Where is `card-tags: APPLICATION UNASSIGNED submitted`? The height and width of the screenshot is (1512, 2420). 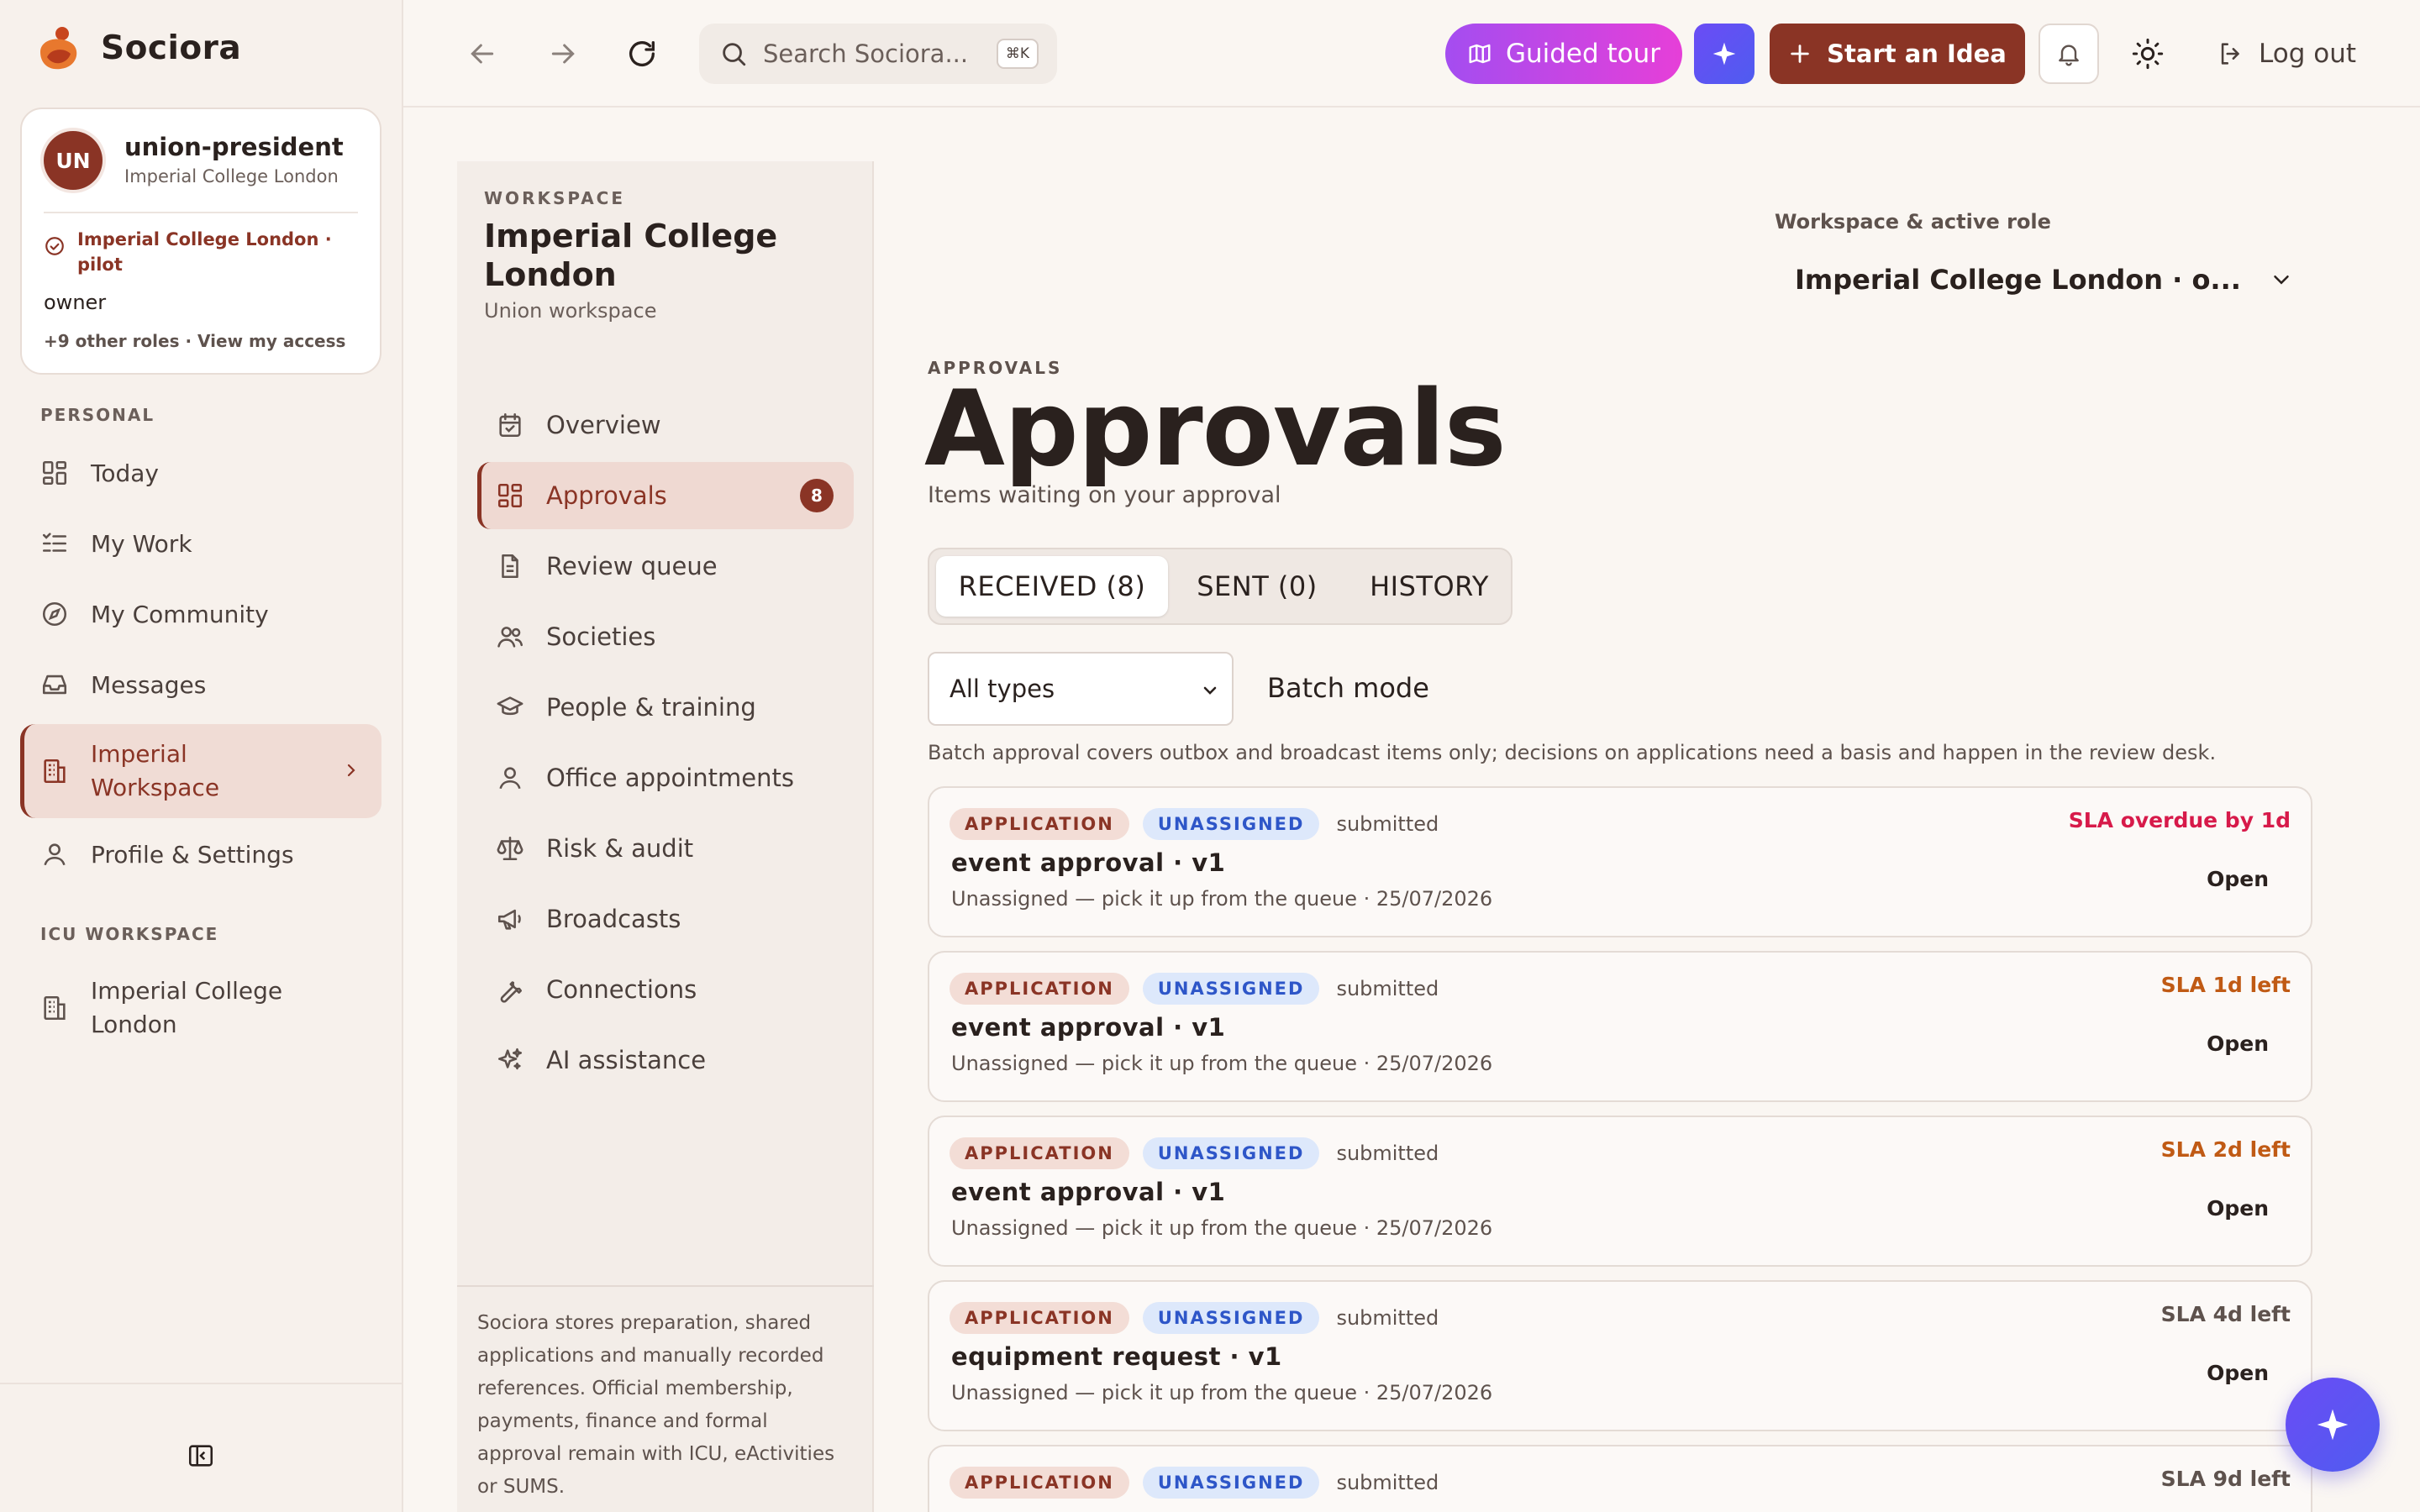
card-tags: APPLICATION UNASSIGNED submitted is located at coordinates (1195, 1153).